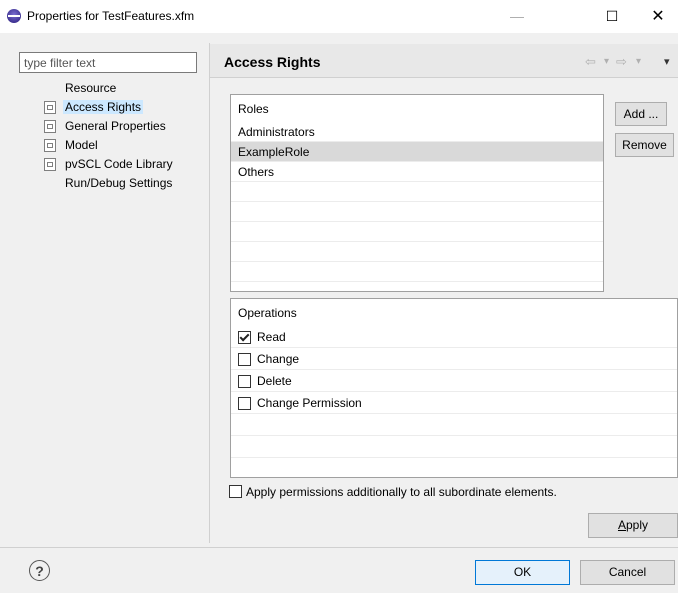 The height and width of the screenshot is (593, 678). Describe the element at coordinates (612, 16) in the screenshot. I see `maximize-button: ☐` at that location.